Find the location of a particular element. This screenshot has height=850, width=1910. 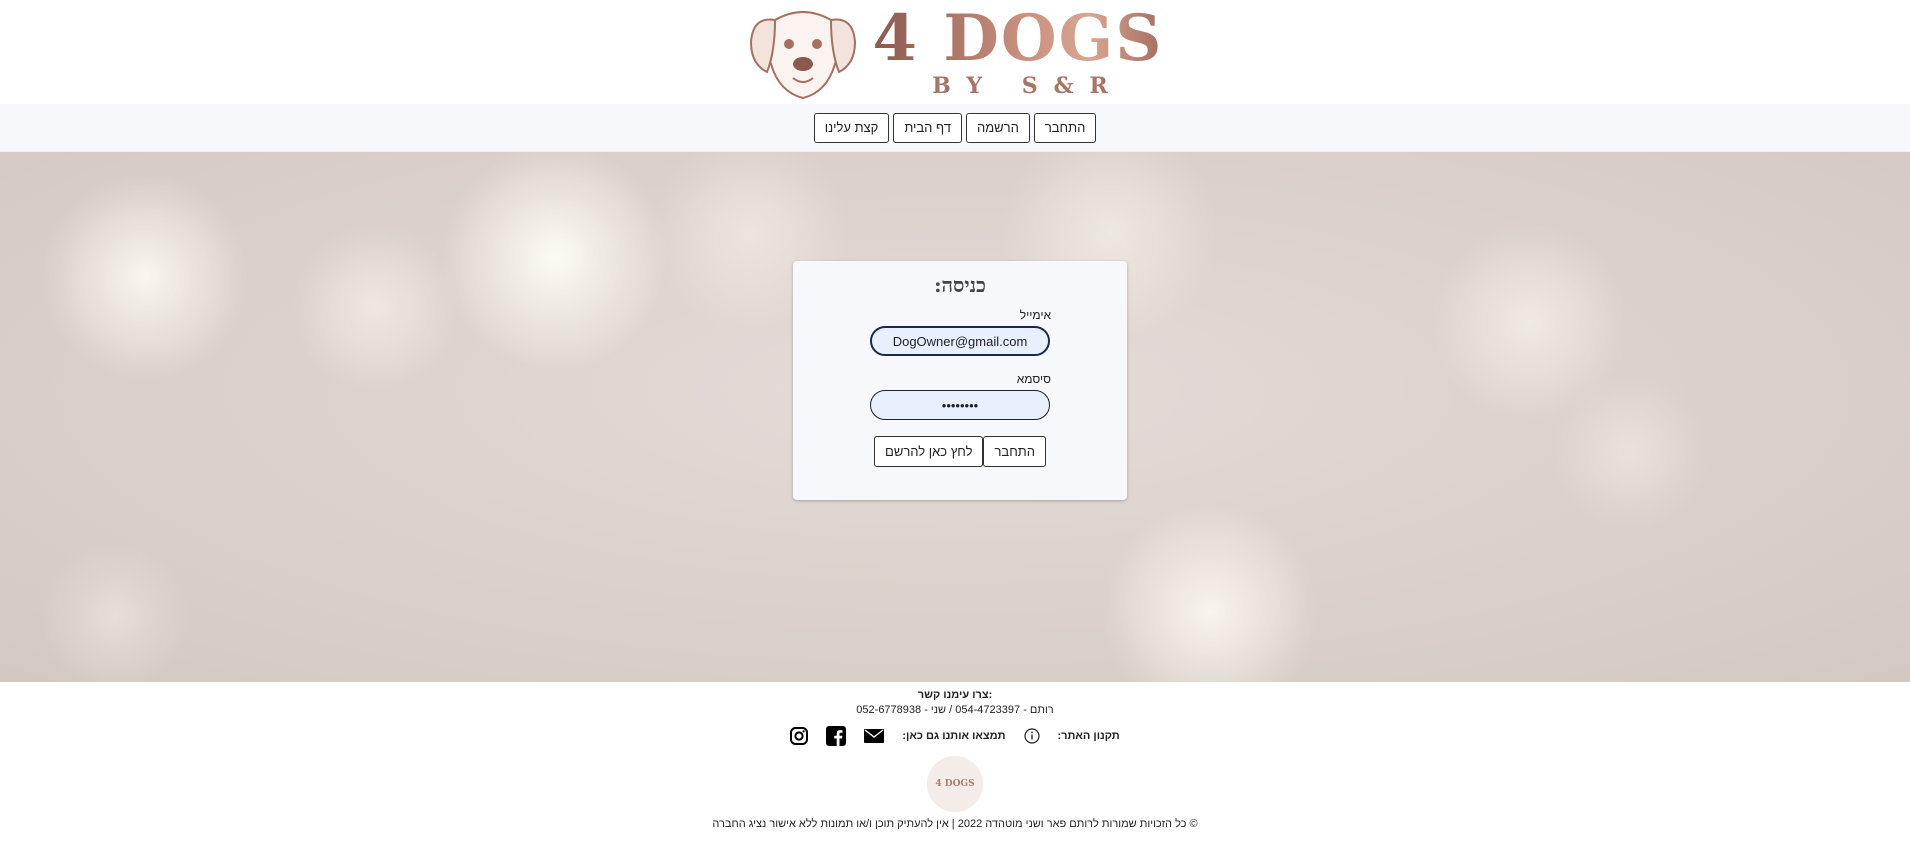

footer-logo-text: 4 DOGS is located at coordinates (955, 784).